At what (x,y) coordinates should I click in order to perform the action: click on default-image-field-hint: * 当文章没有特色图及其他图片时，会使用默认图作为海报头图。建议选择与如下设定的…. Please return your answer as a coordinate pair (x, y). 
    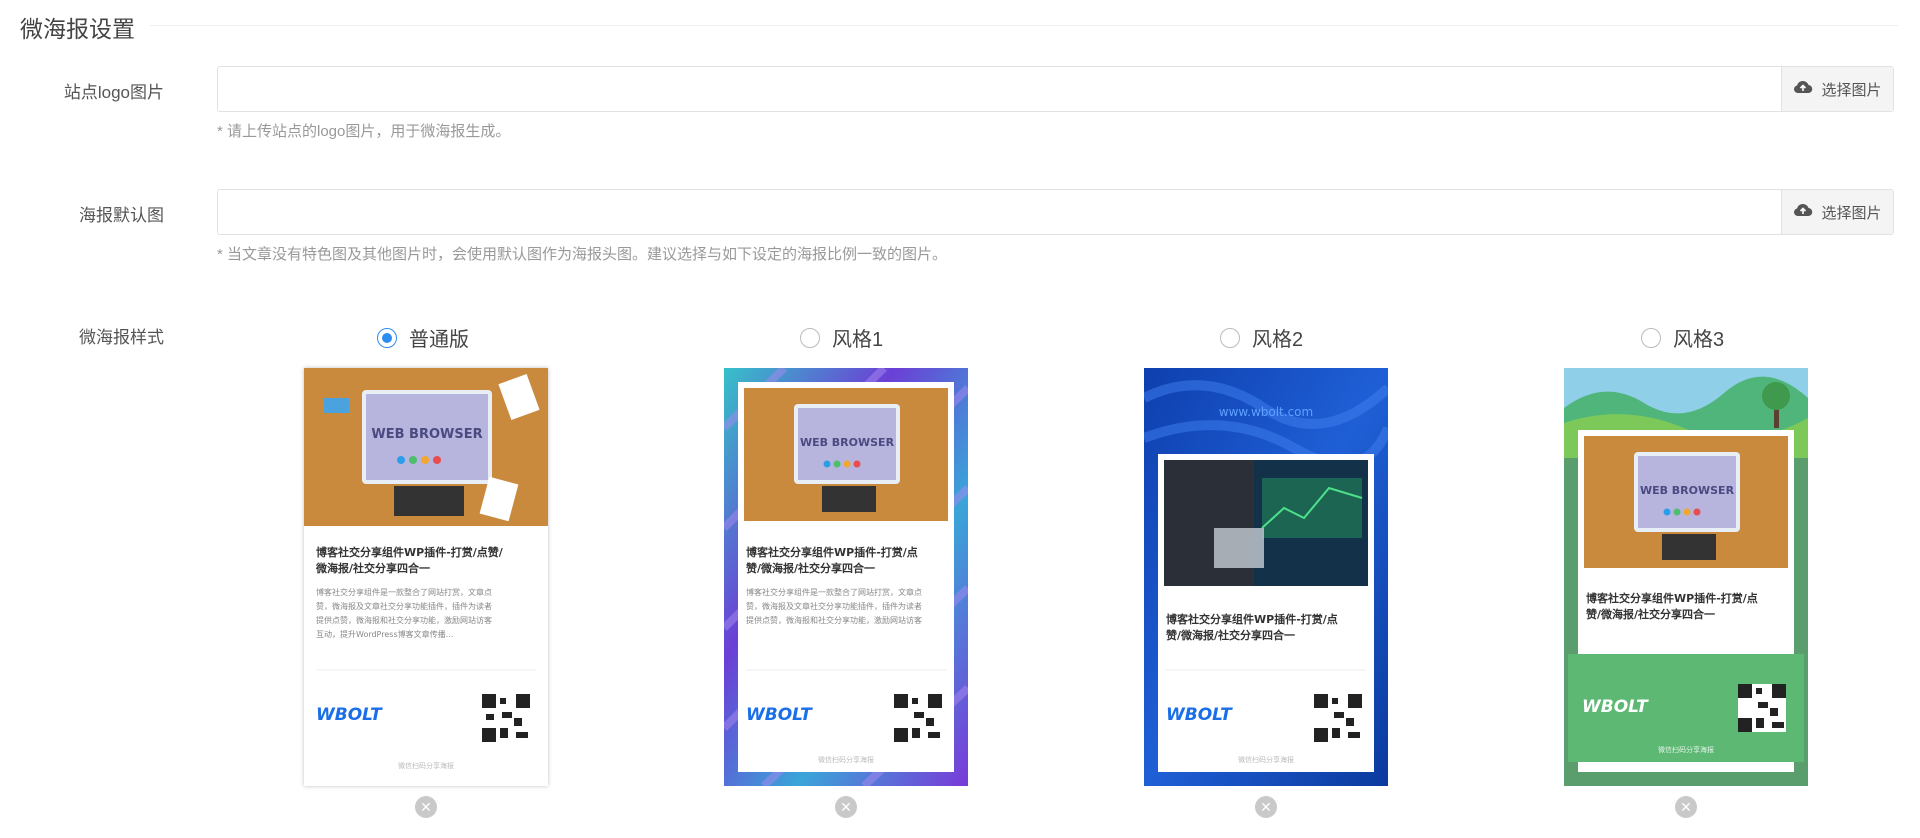
    Looking at the image, I should click on (582, 254).